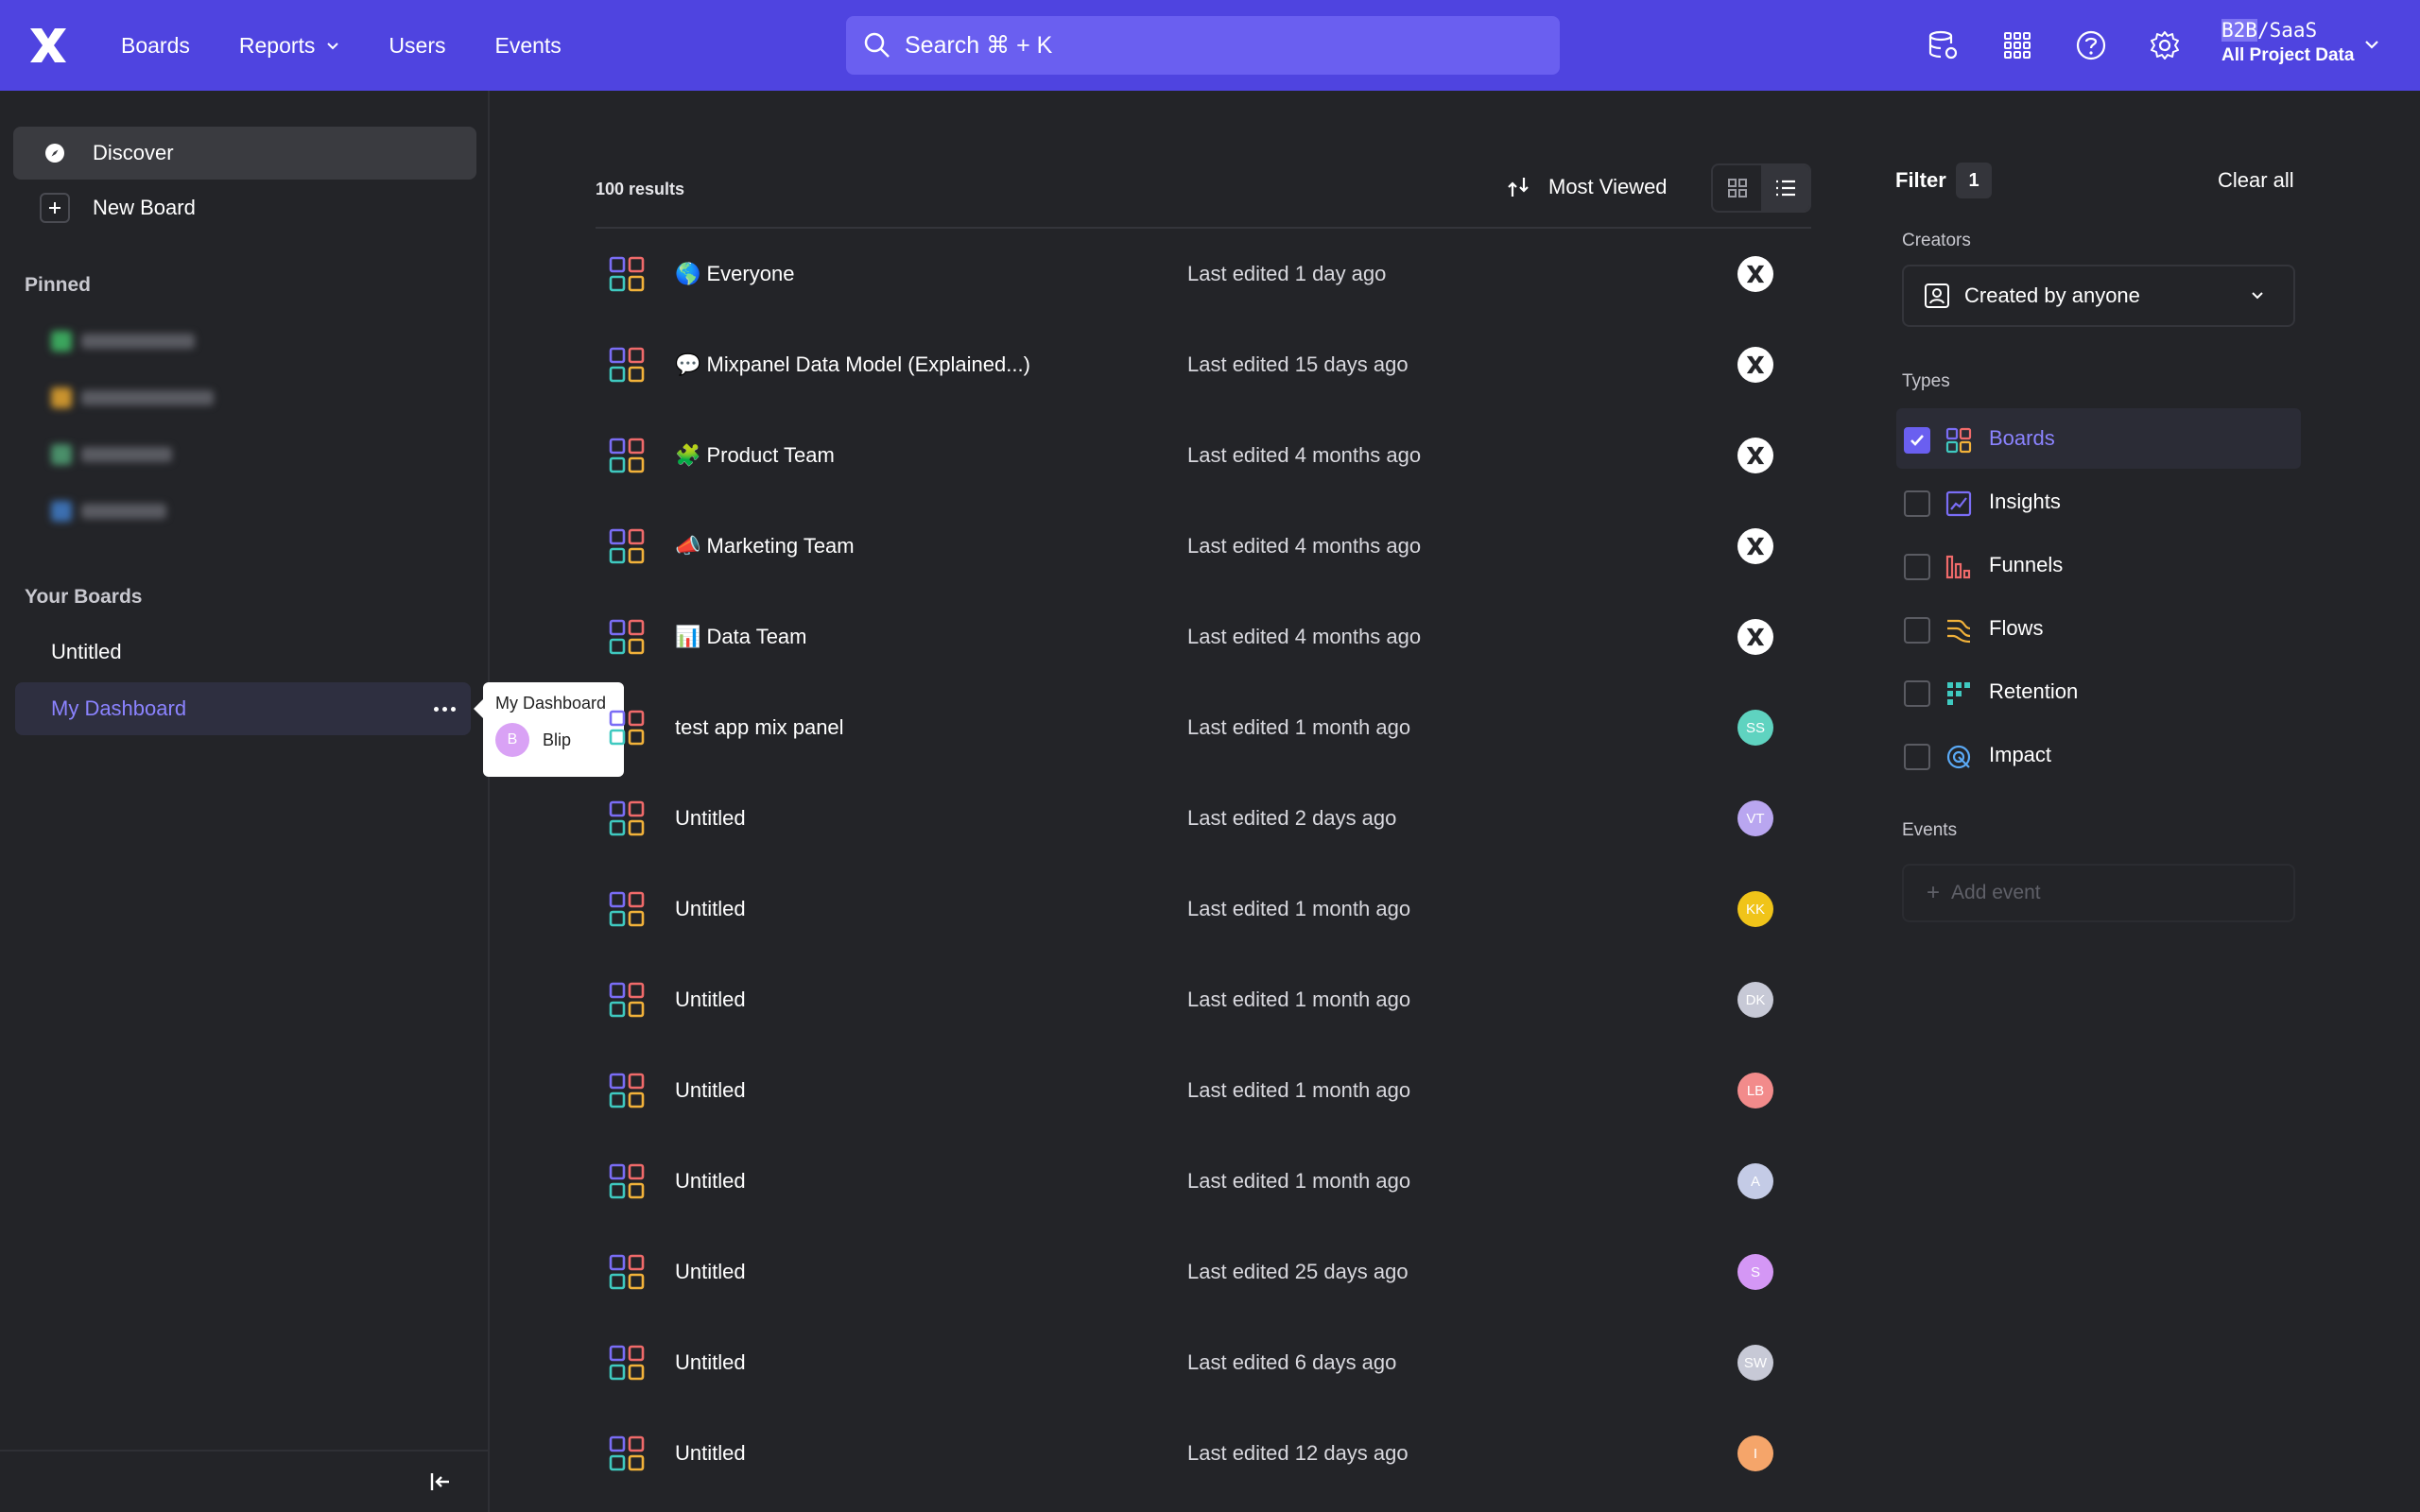 The height and width of the screenshot is (1512, 2420). Describe the element at coordinates (243, 708) in the screenshot. I see `sidebar-board-my-dashboard: My Dashboard` at that location.